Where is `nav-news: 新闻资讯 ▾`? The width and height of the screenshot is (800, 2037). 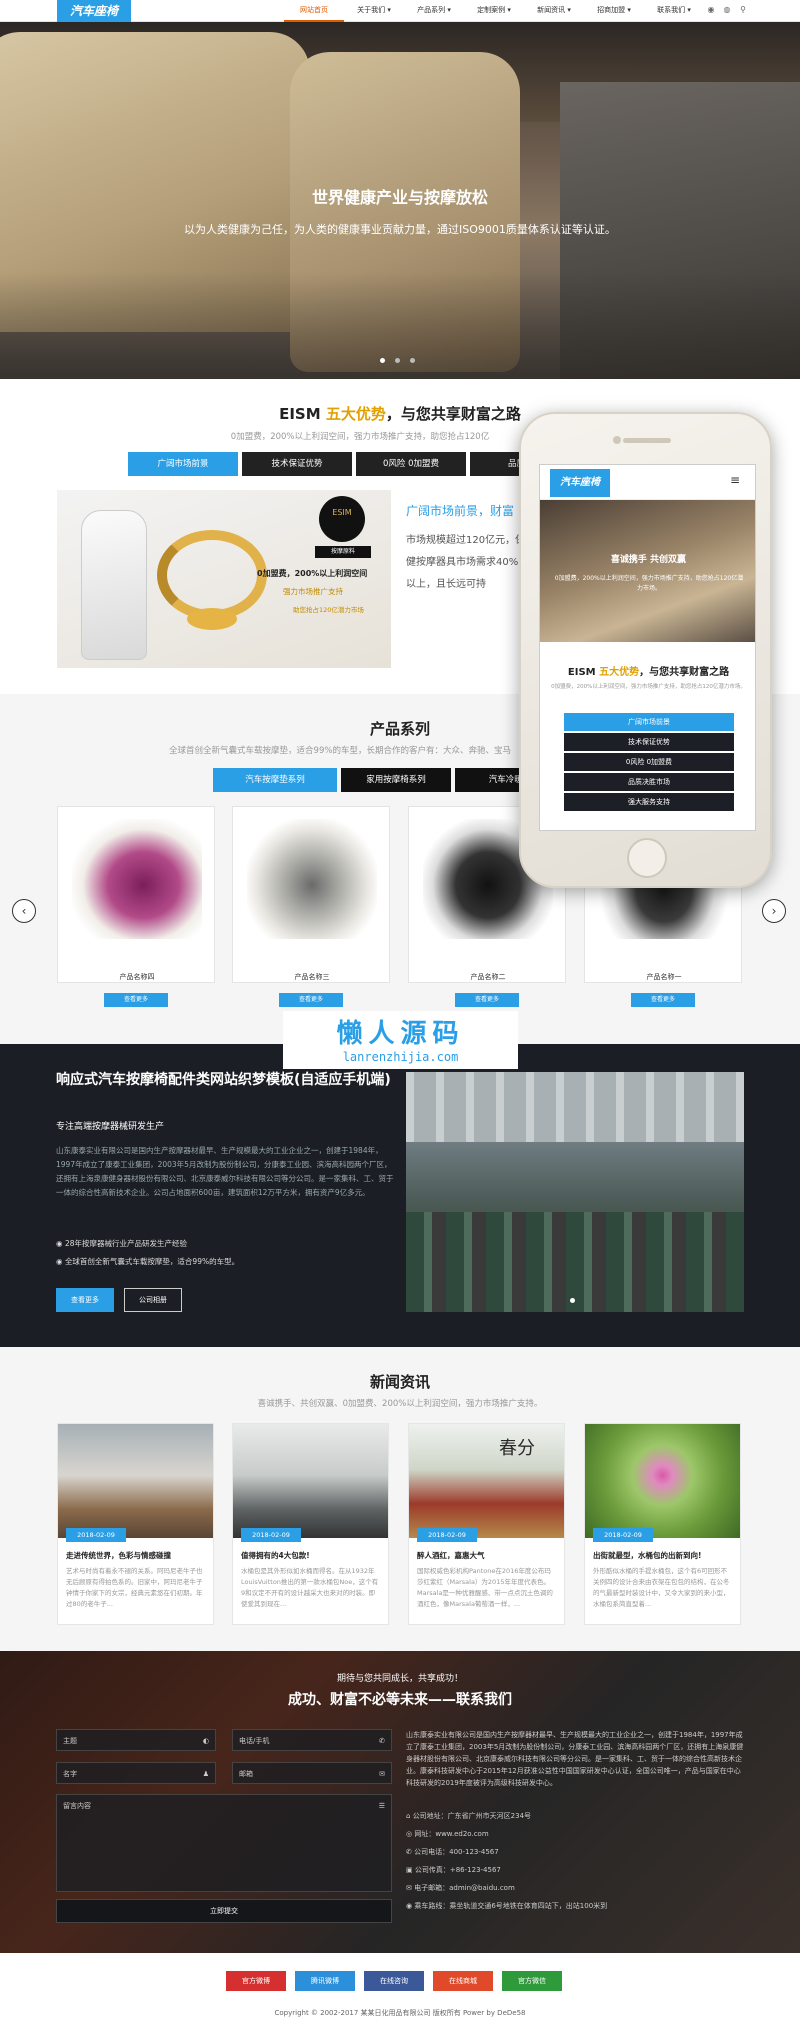 nav-news: 新闻资讯 ▾ is located at coordinates (554, 11).